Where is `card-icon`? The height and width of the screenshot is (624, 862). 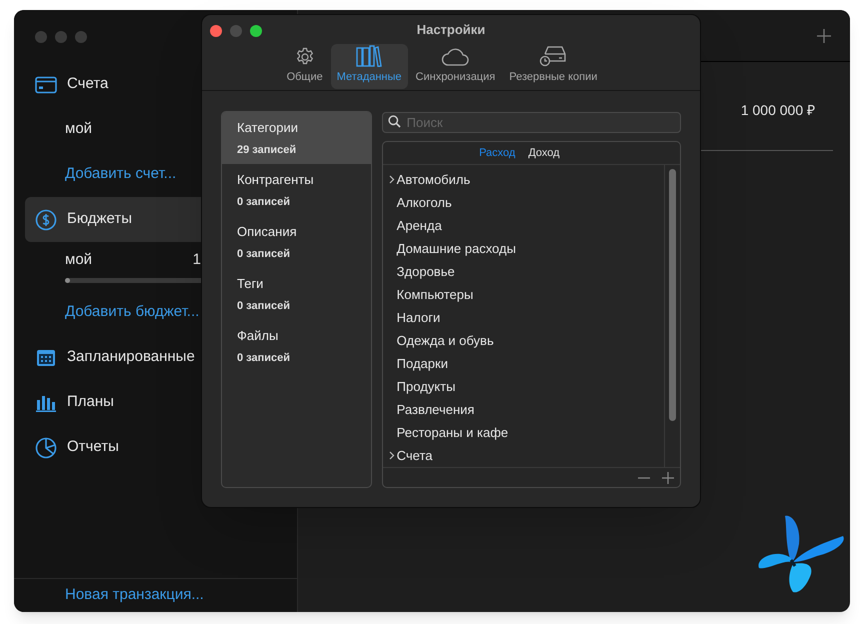
card-icon is located at coordinates (46, 85).